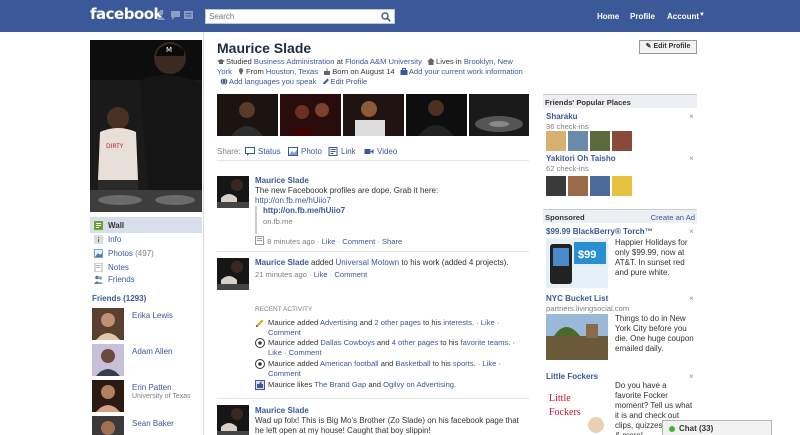 The width and height of the screenshot is (800, 435). I want to click on place-name: Yakitori Oh Taisho, so click(581, 158).